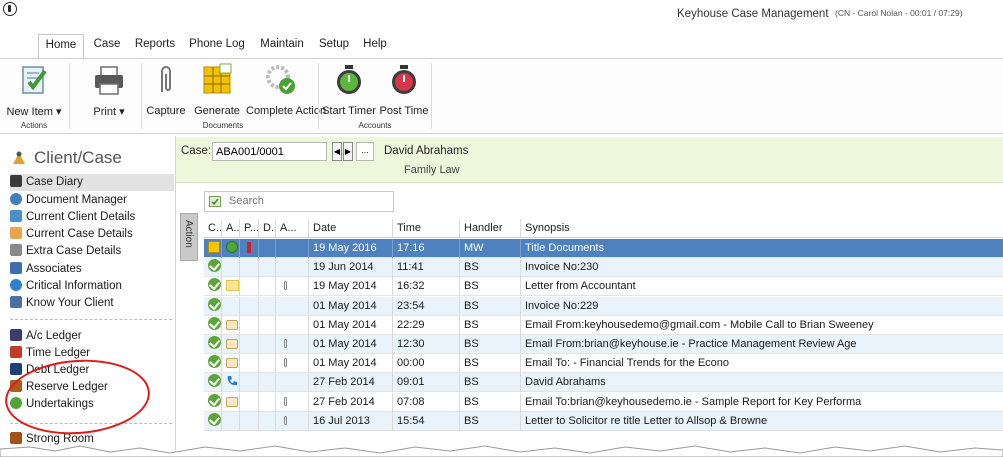  Describe the element at coordinates (92, 182) in the screenshot. I see `nav-item-case-diary: Case Diary` at that location.